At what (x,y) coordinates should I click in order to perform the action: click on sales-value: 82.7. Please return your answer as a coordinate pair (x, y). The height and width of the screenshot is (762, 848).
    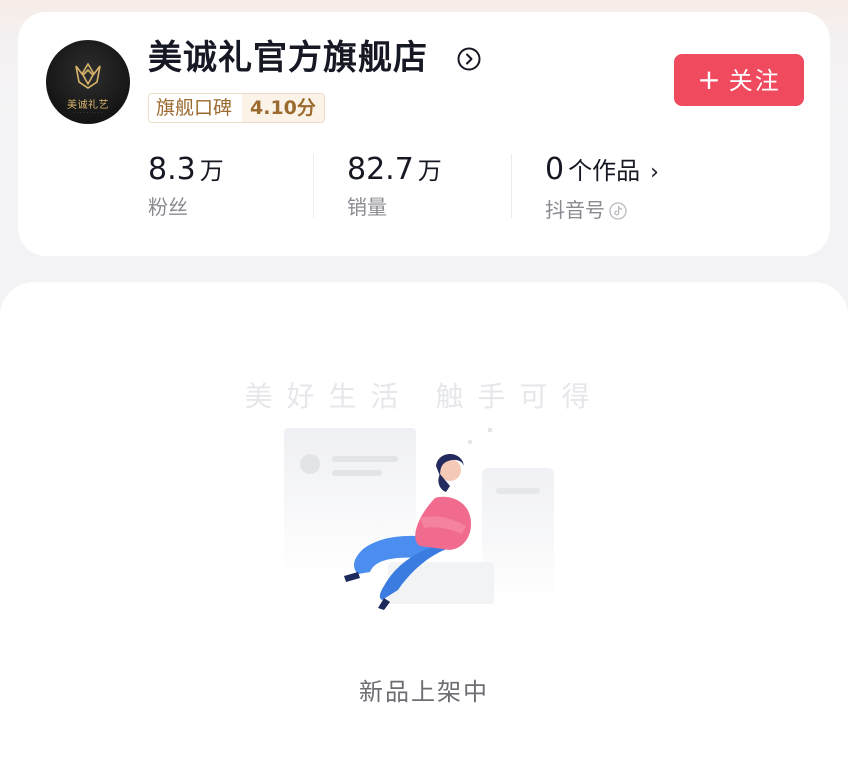
    Looking at the image, I should click on (380, 169).